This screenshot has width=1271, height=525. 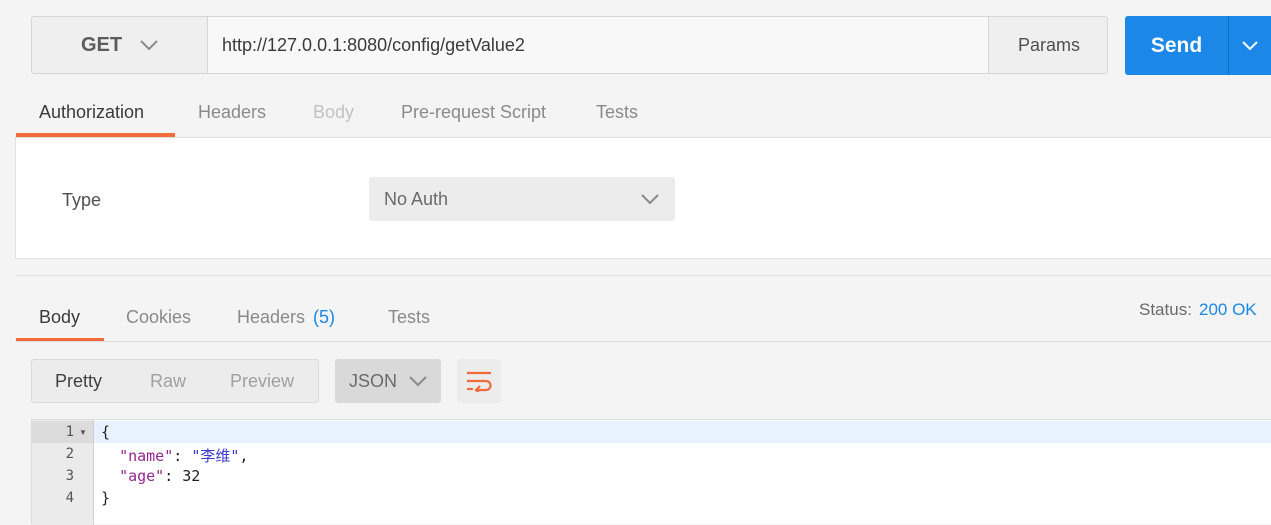 I want to click on method-label: GET, so click(x=101, y=44).